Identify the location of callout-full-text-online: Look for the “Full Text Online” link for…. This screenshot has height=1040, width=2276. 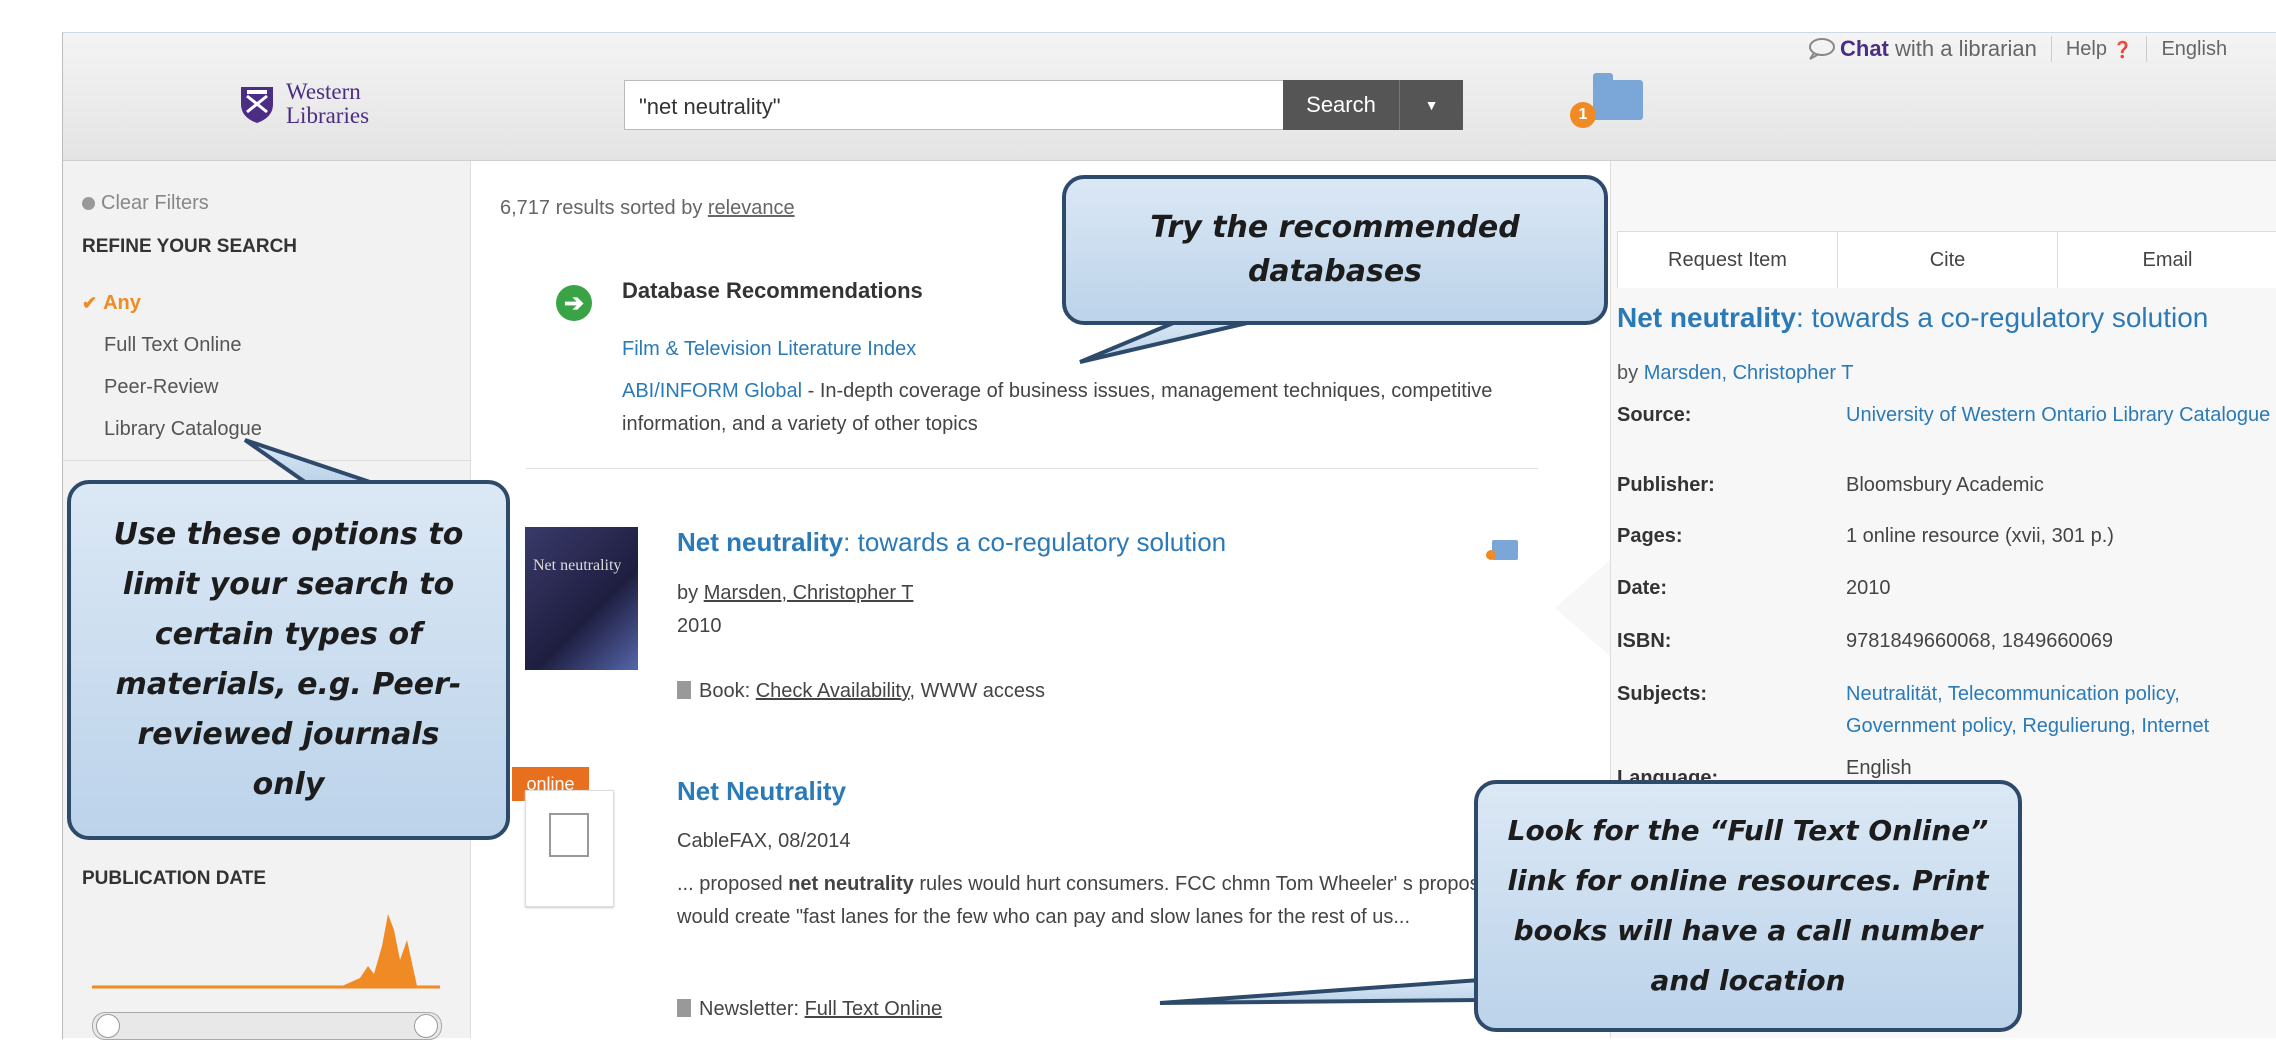
(1748, 906).